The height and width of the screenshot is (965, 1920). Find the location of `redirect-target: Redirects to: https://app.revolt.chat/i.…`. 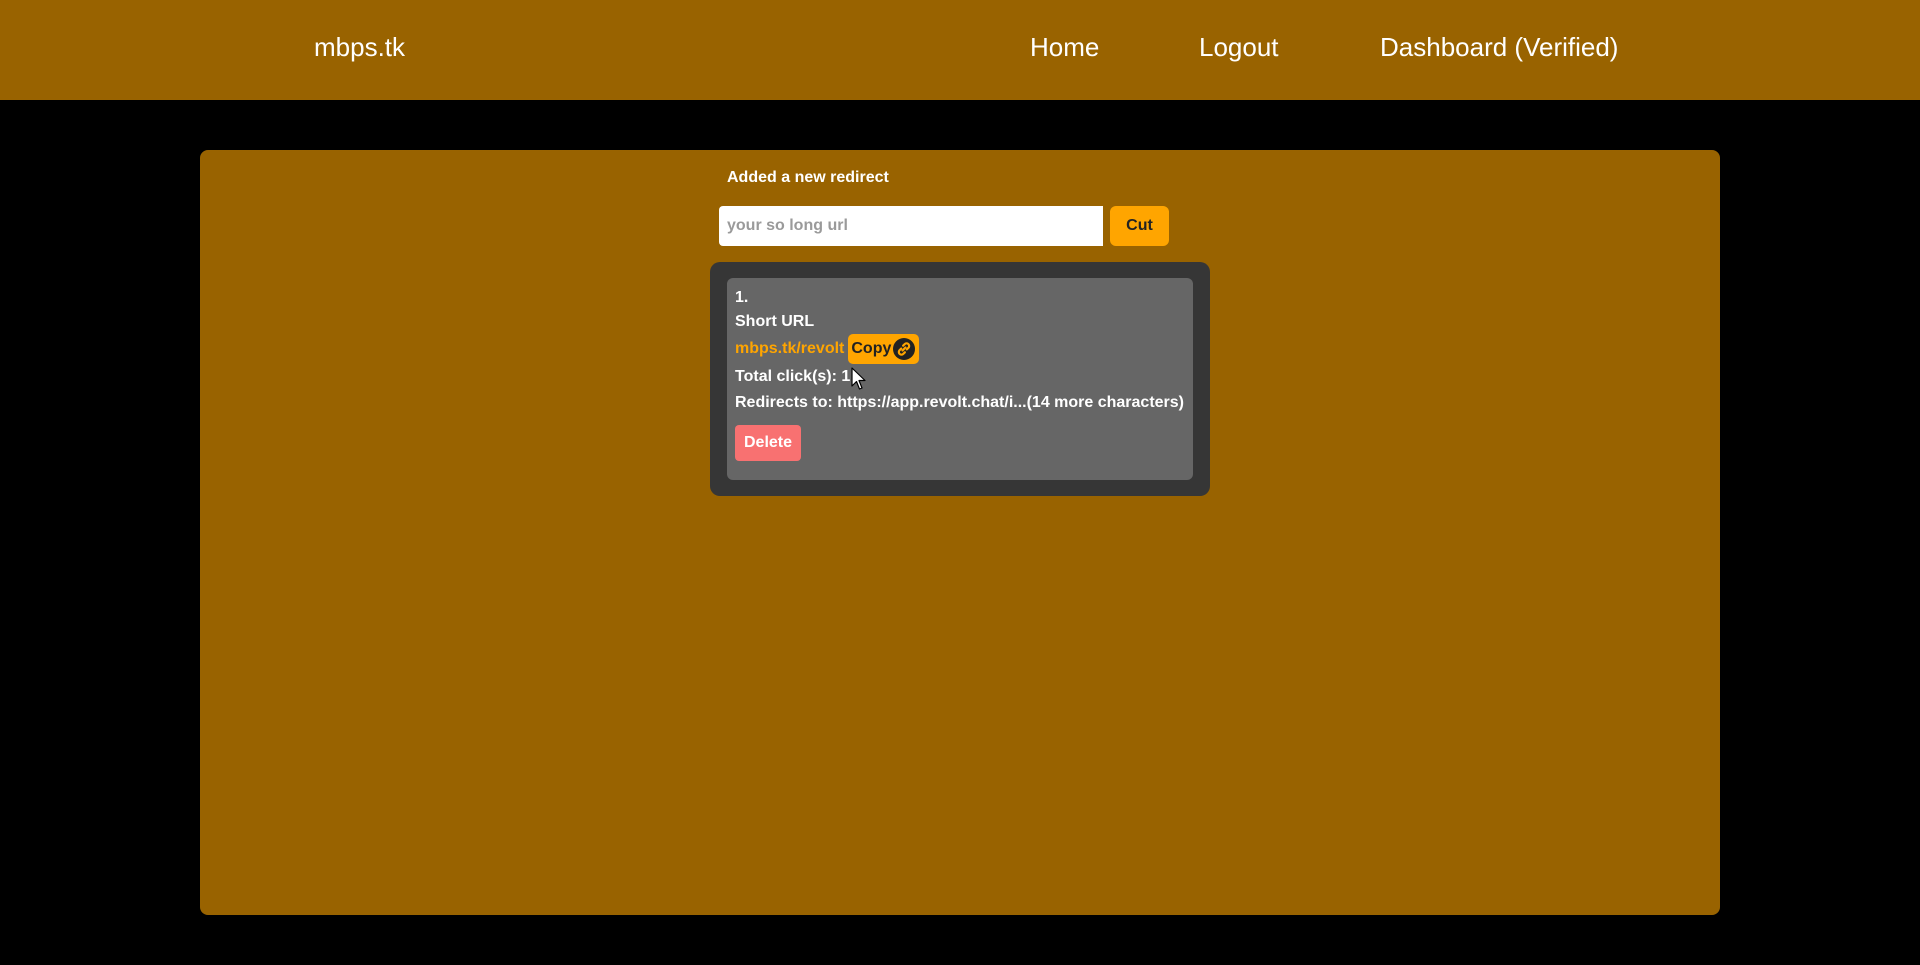

redirect-target: Redirects to: https://app.revolt.chat/i.… is located at coordinates (960, 402).